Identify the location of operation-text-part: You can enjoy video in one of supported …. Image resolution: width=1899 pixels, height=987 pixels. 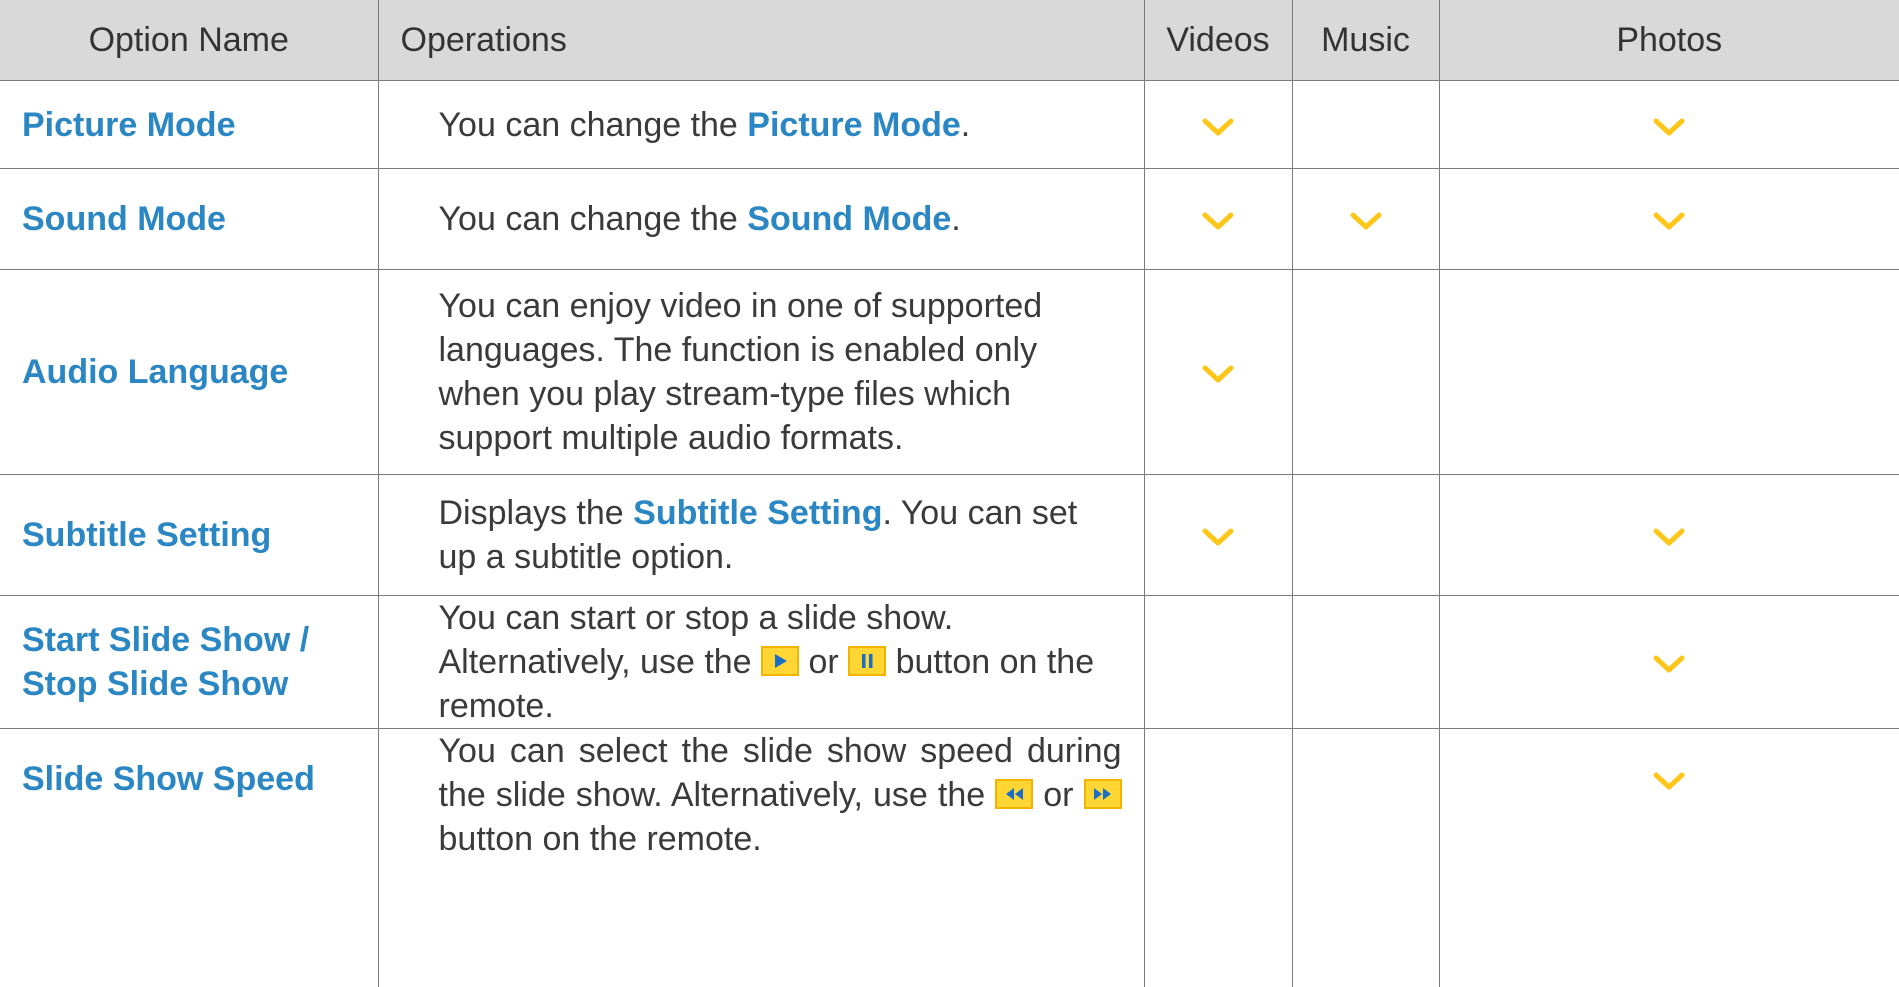
(740, 372).